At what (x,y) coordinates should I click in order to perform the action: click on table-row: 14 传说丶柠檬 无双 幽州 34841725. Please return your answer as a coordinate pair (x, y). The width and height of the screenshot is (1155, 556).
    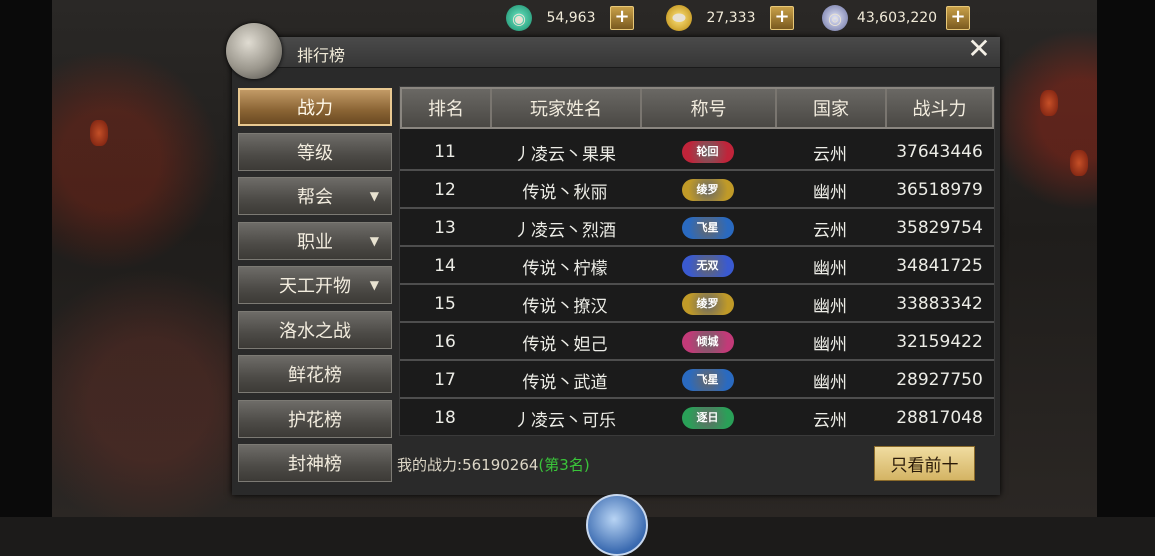
    Looking at the image, I should click on (697, 267).